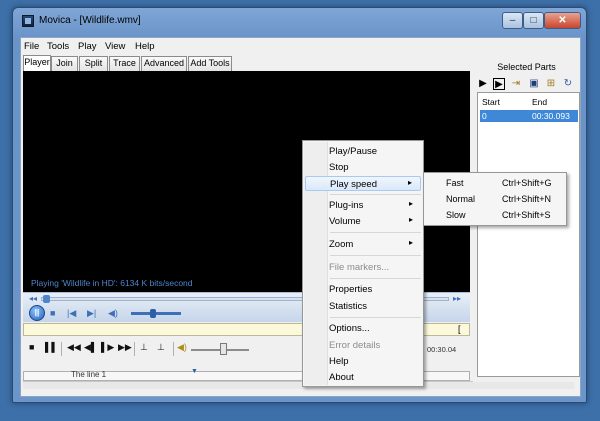  Describe the element at coordinates (124, 63) in the screenshot. I see `tab-trace: Trace` at that location.